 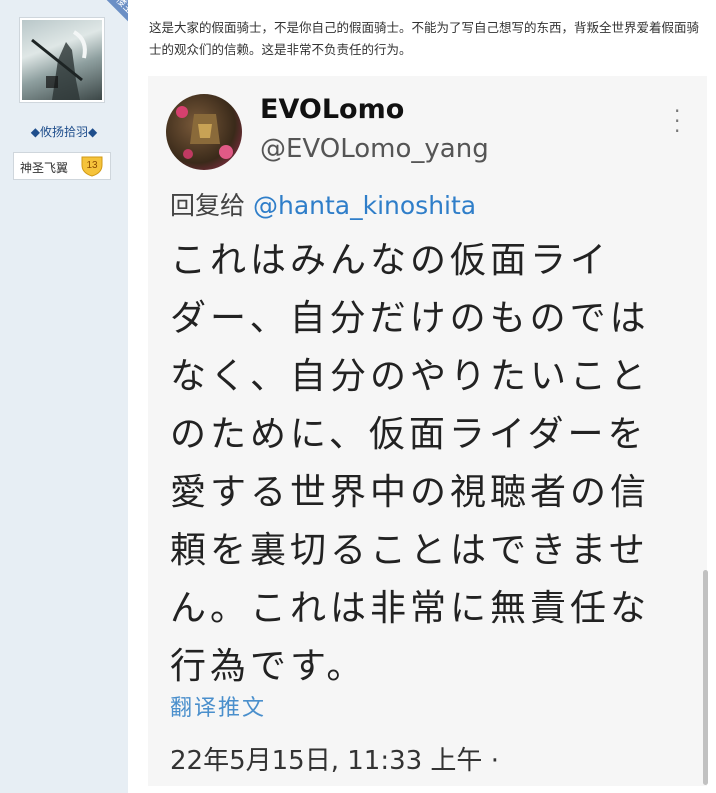 I want to click on tweet-line: これはみんなの仮面ライ, so click(x=390, y=260).